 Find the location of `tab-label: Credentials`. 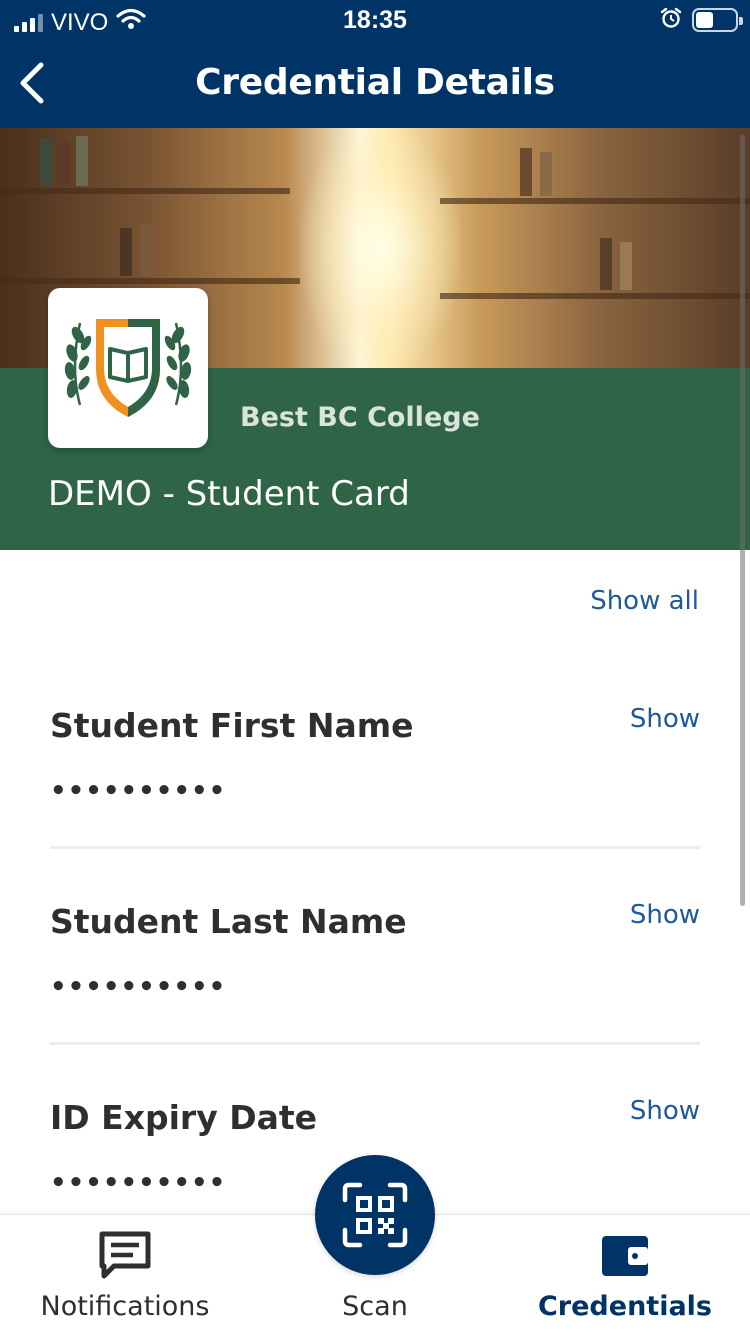

tab-label: Credentials is located at coordinates (624, 1306).